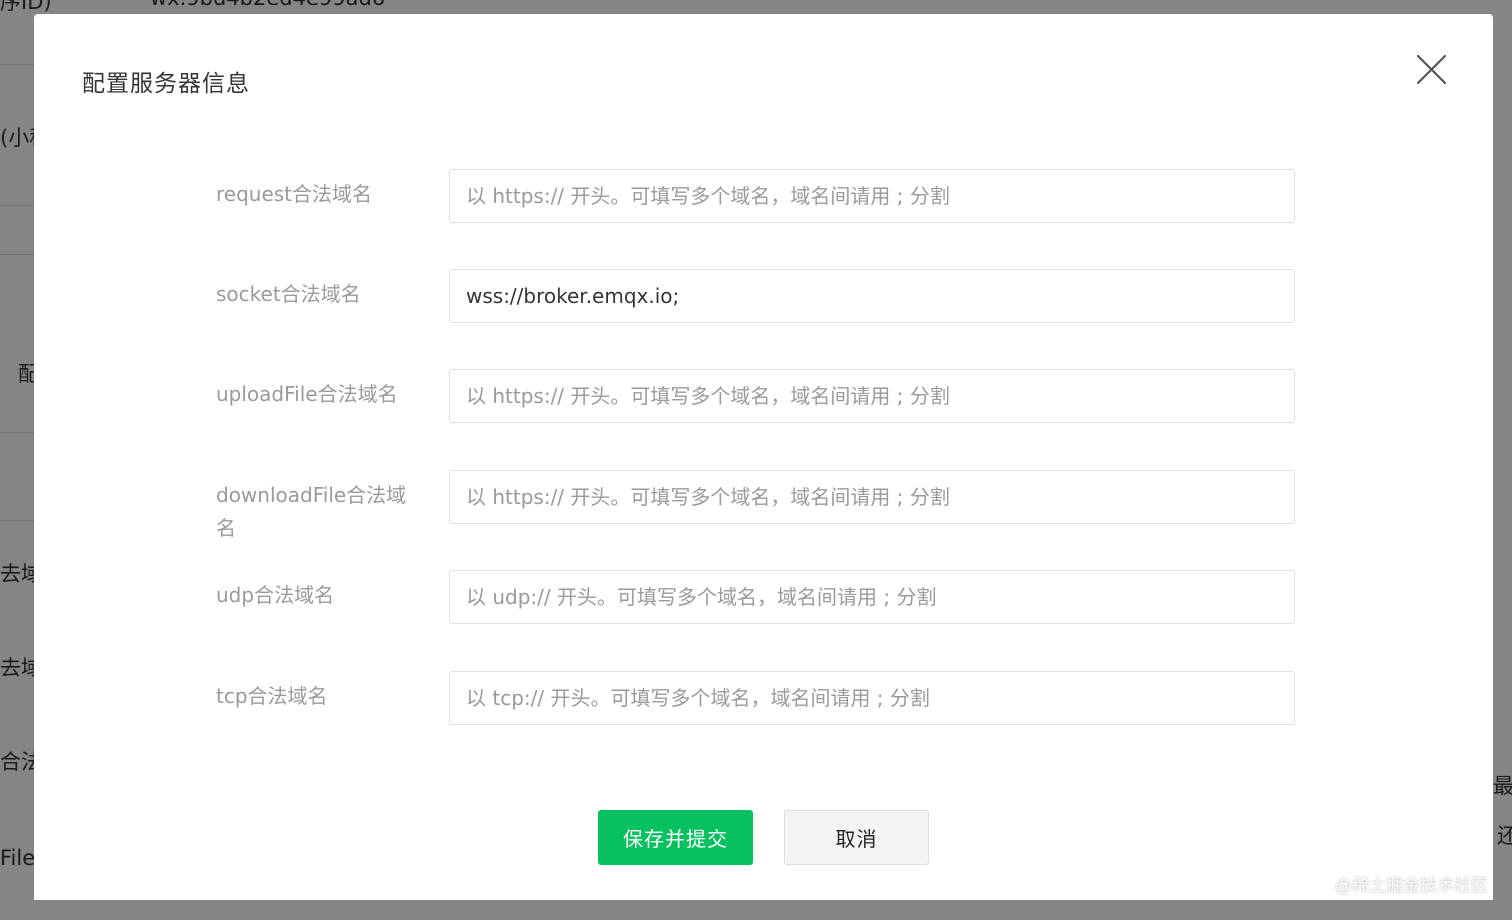  Describe the element at coordinates (1411, 886) in the screenshot. I see `watermark: @稀土掘金技术社区` at that location.